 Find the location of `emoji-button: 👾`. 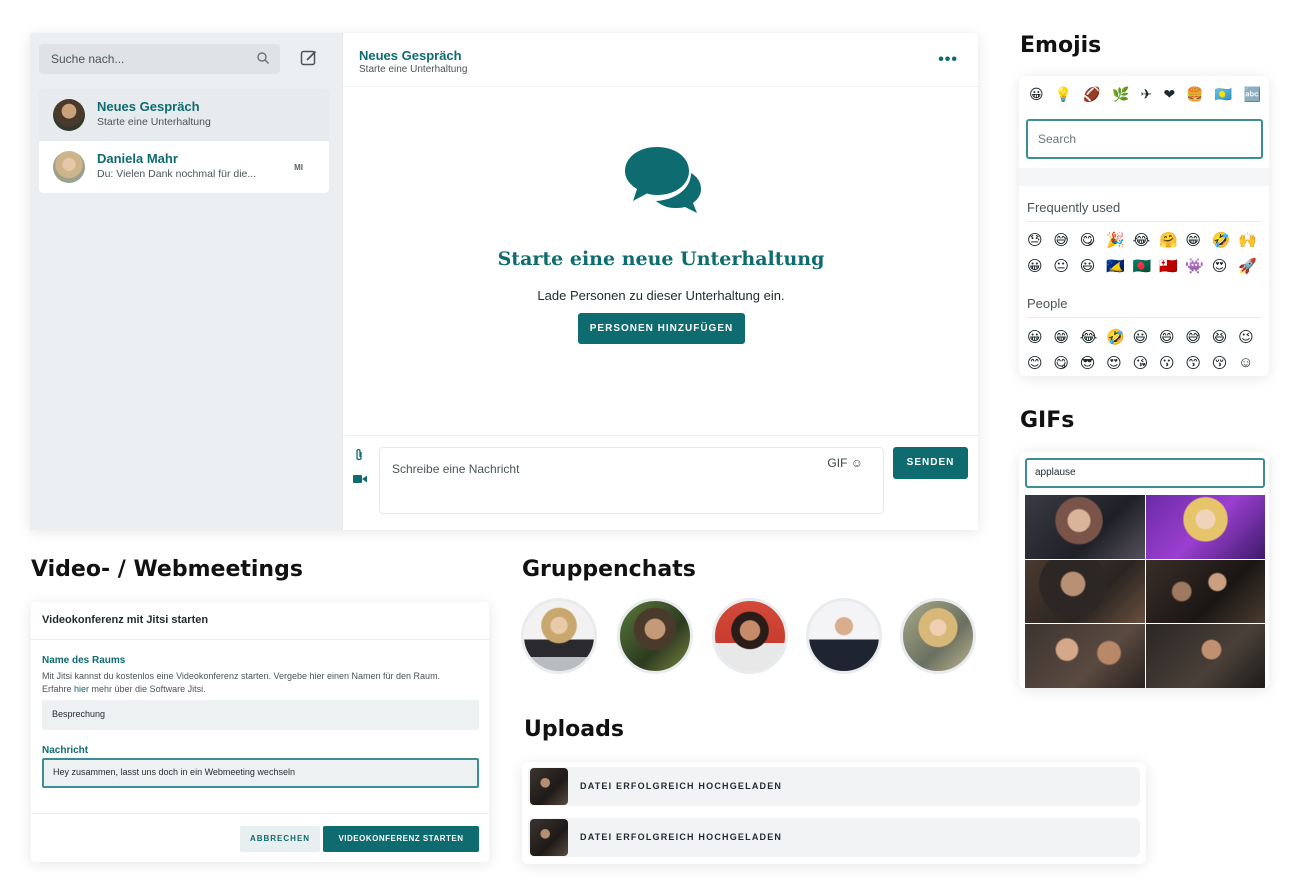

emoji-button: 👾 is located at coordinates (1198, 266).